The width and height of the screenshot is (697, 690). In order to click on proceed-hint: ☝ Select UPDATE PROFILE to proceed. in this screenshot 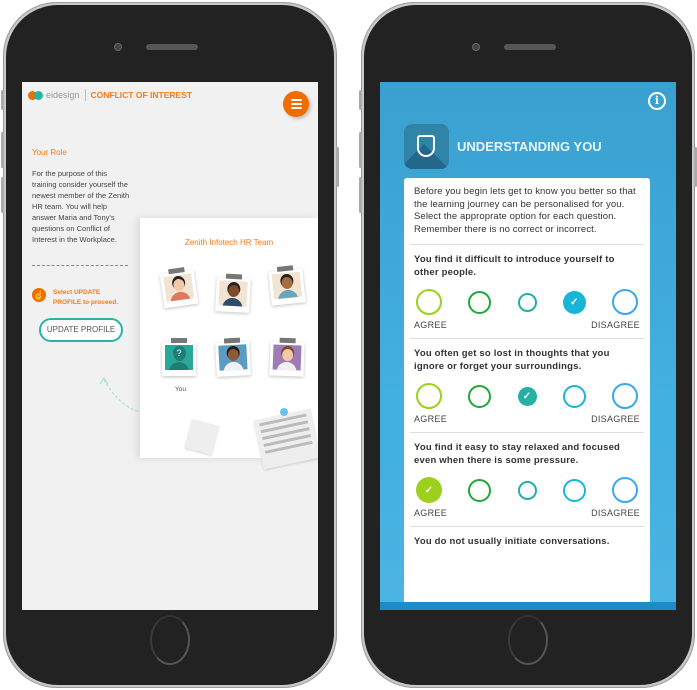, I will do `click(77, 298)`.